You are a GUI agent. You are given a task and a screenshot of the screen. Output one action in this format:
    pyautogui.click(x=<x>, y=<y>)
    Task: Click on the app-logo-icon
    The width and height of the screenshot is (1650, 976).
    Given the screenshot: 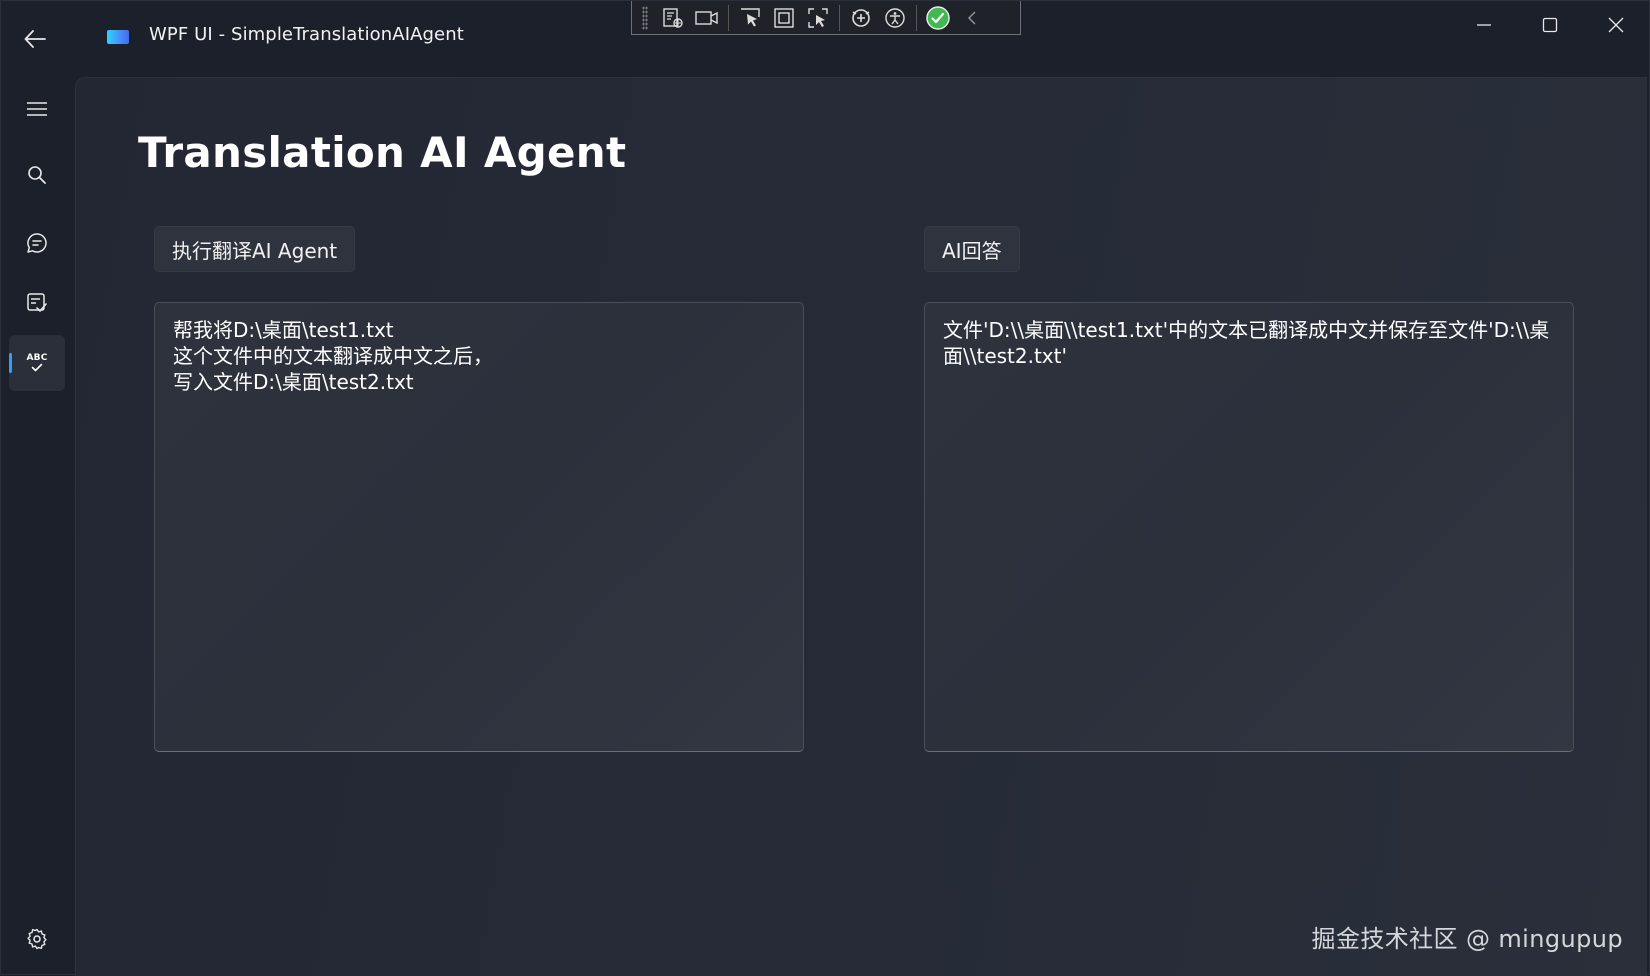 What is the action you would take?
    pyautogui.click(x=118, y=37)
    